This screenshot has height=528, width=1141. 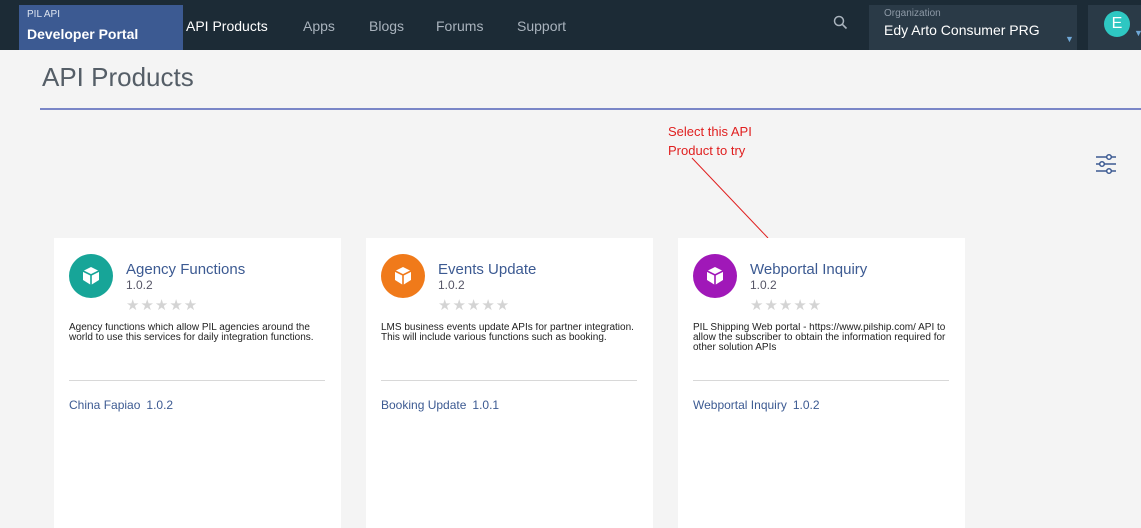 I want to click on title-divider, so click(x=590, y=109).